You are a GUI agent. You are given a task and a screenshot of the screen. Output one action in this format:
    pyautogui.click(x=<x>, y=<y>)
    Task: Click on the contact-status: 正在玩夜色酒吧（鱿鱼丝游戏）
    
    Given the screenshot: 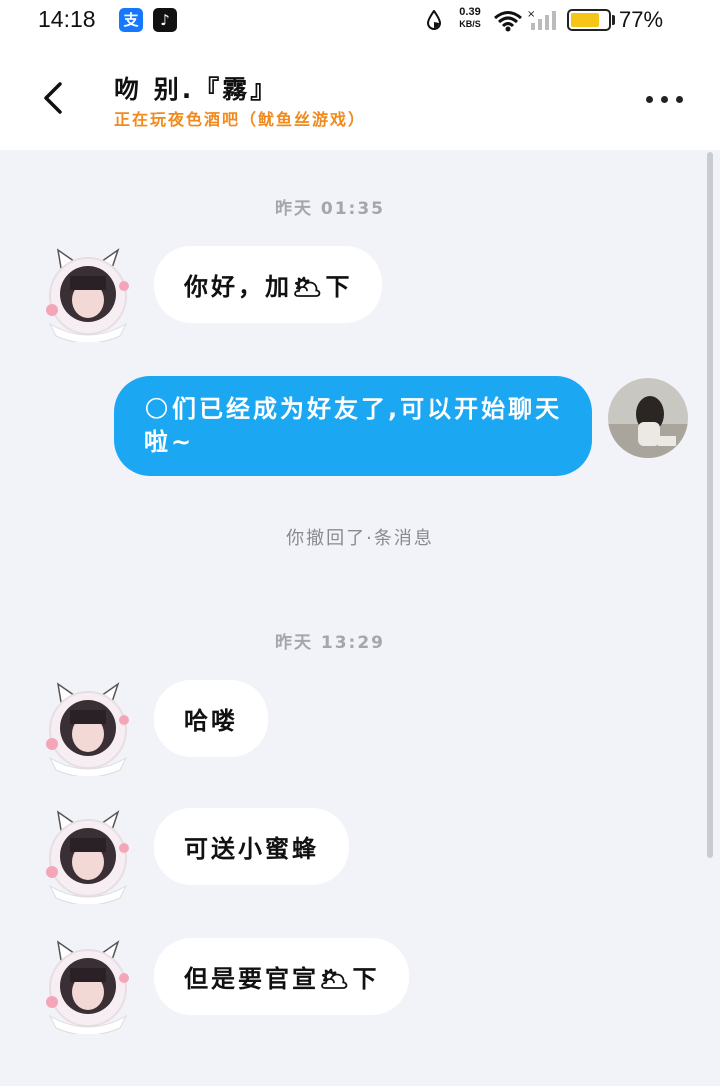 What is the action you would take?
    pyautogui.click(x=240, y=119)
    